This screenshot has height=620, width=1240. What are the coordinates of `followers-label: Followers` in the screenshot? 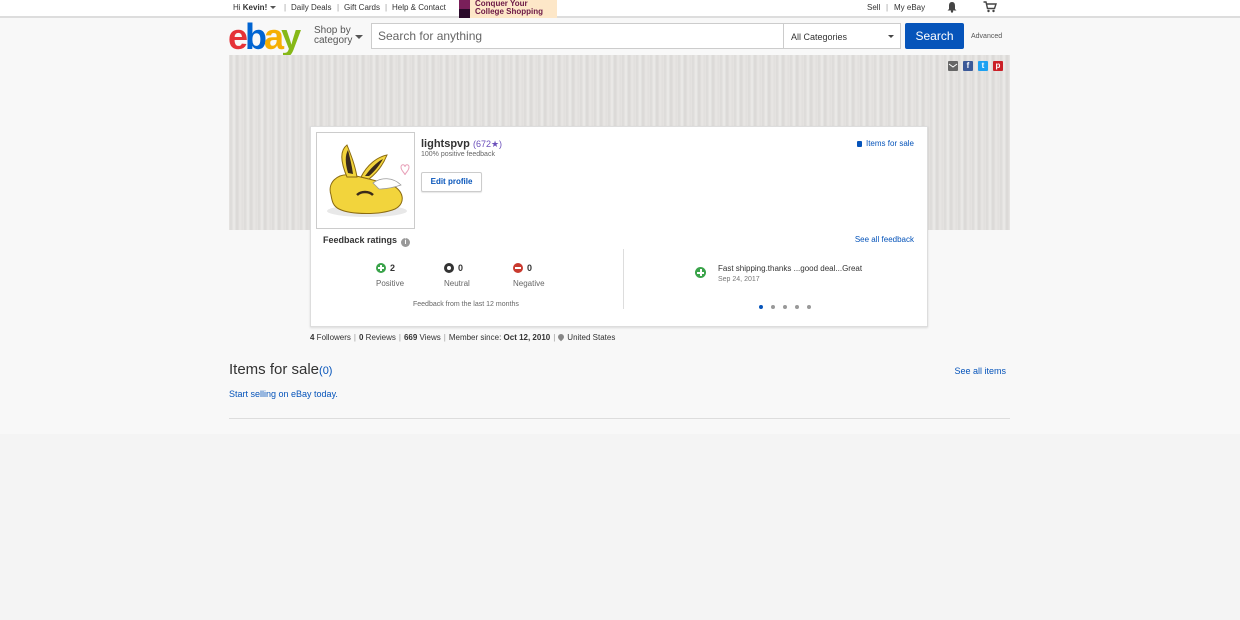 It's located at (332, 337).